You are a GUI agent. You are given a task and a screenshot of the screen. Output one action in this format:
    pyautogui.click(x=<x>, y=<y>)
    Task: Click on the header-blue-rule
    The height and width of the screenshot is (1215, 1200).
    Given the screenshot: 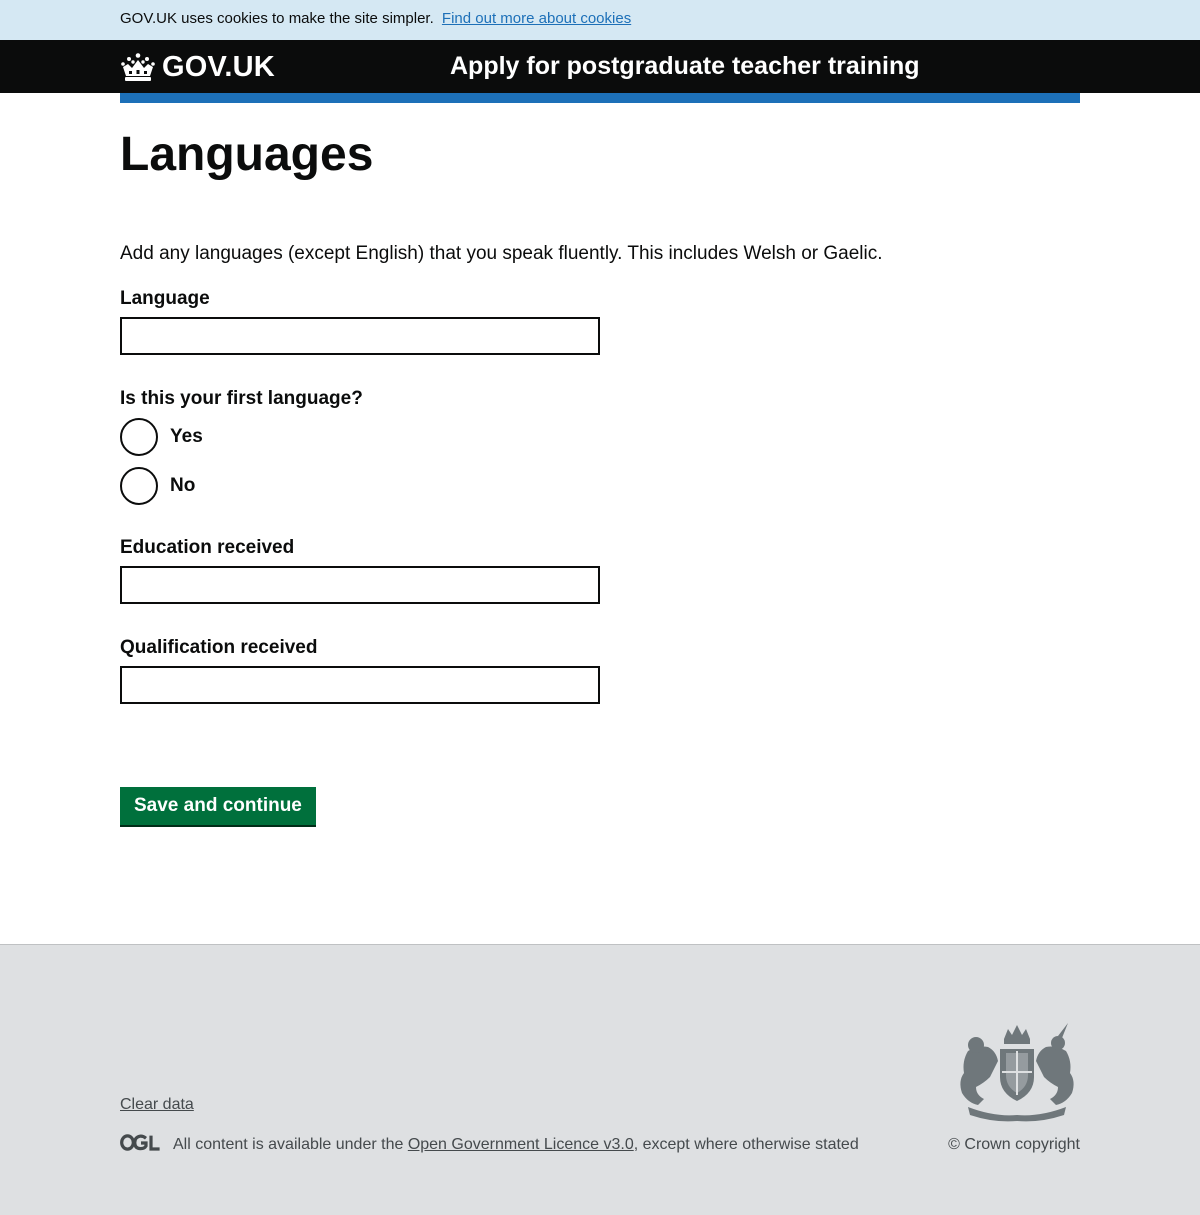 What is the action you would take?
    pyautogui.click(x=600, y=98)
    